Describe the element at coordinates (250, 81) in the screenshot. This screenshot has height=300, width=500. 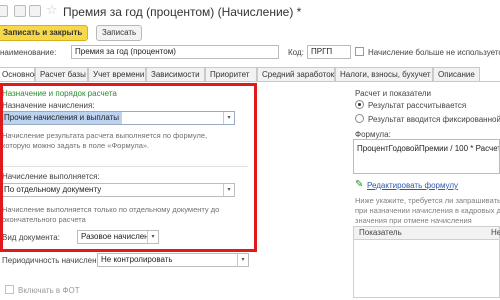
I see `tab-divider` at that location.